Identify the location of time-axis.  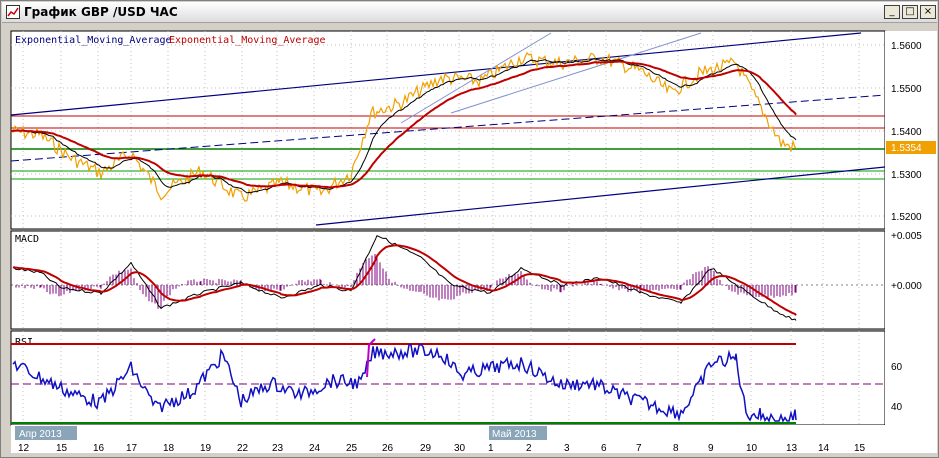
(474, 439).